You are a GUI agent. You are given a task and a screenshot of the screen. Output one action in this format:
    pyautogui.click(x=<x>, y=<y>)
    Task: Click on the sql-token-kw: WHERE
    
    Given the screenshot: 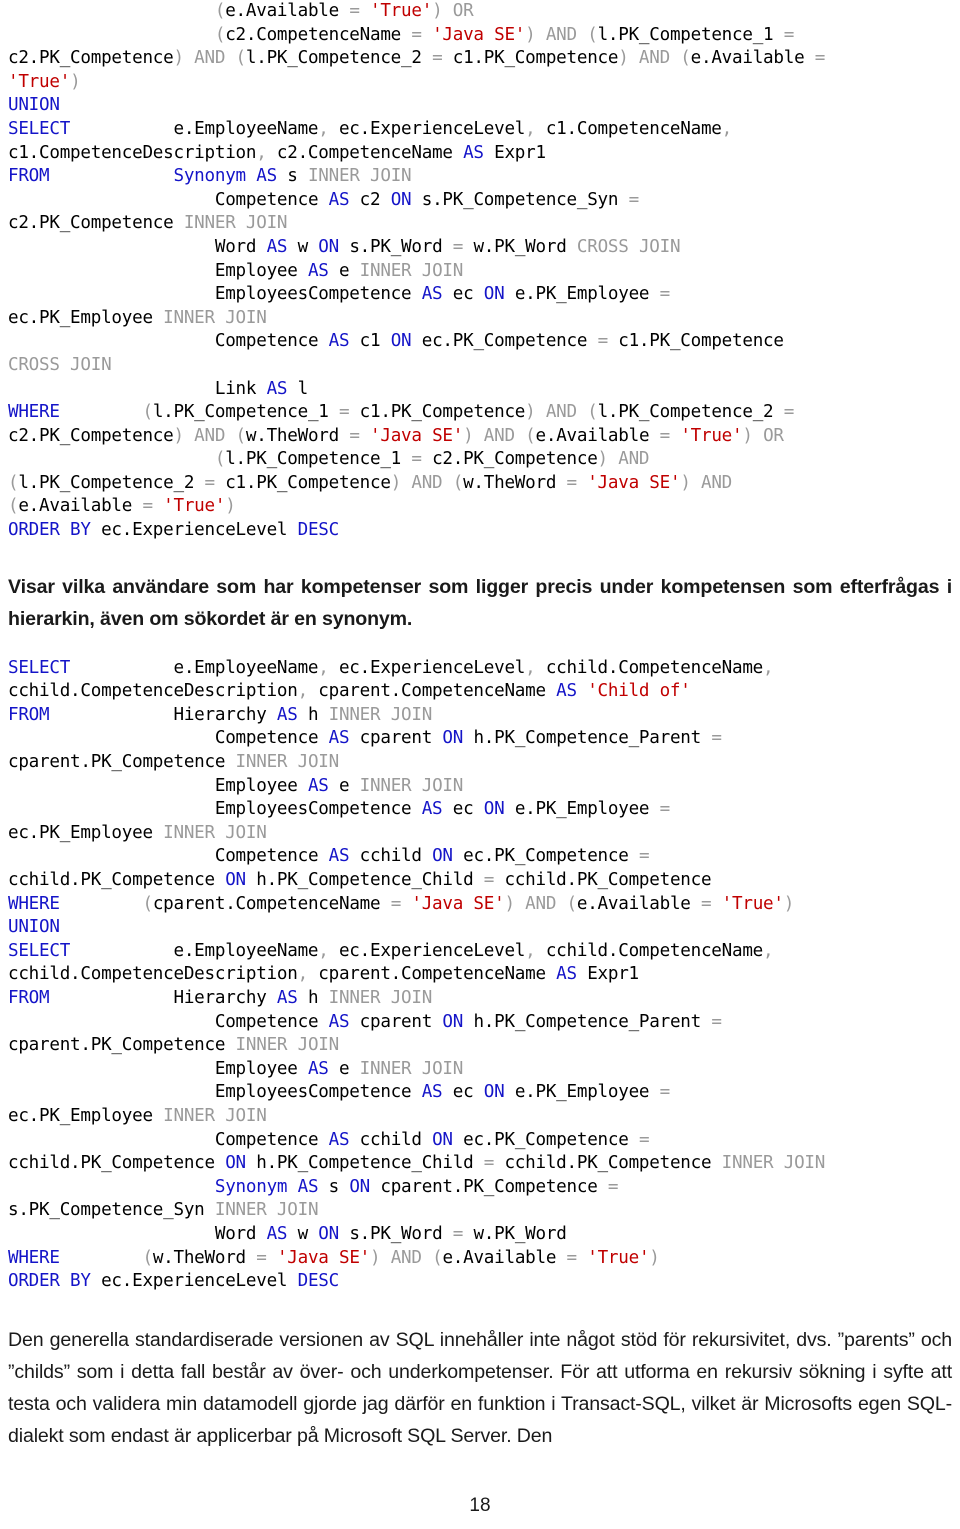 What is the action you would take?
    pyautogui.click(x=34, y=412)
    